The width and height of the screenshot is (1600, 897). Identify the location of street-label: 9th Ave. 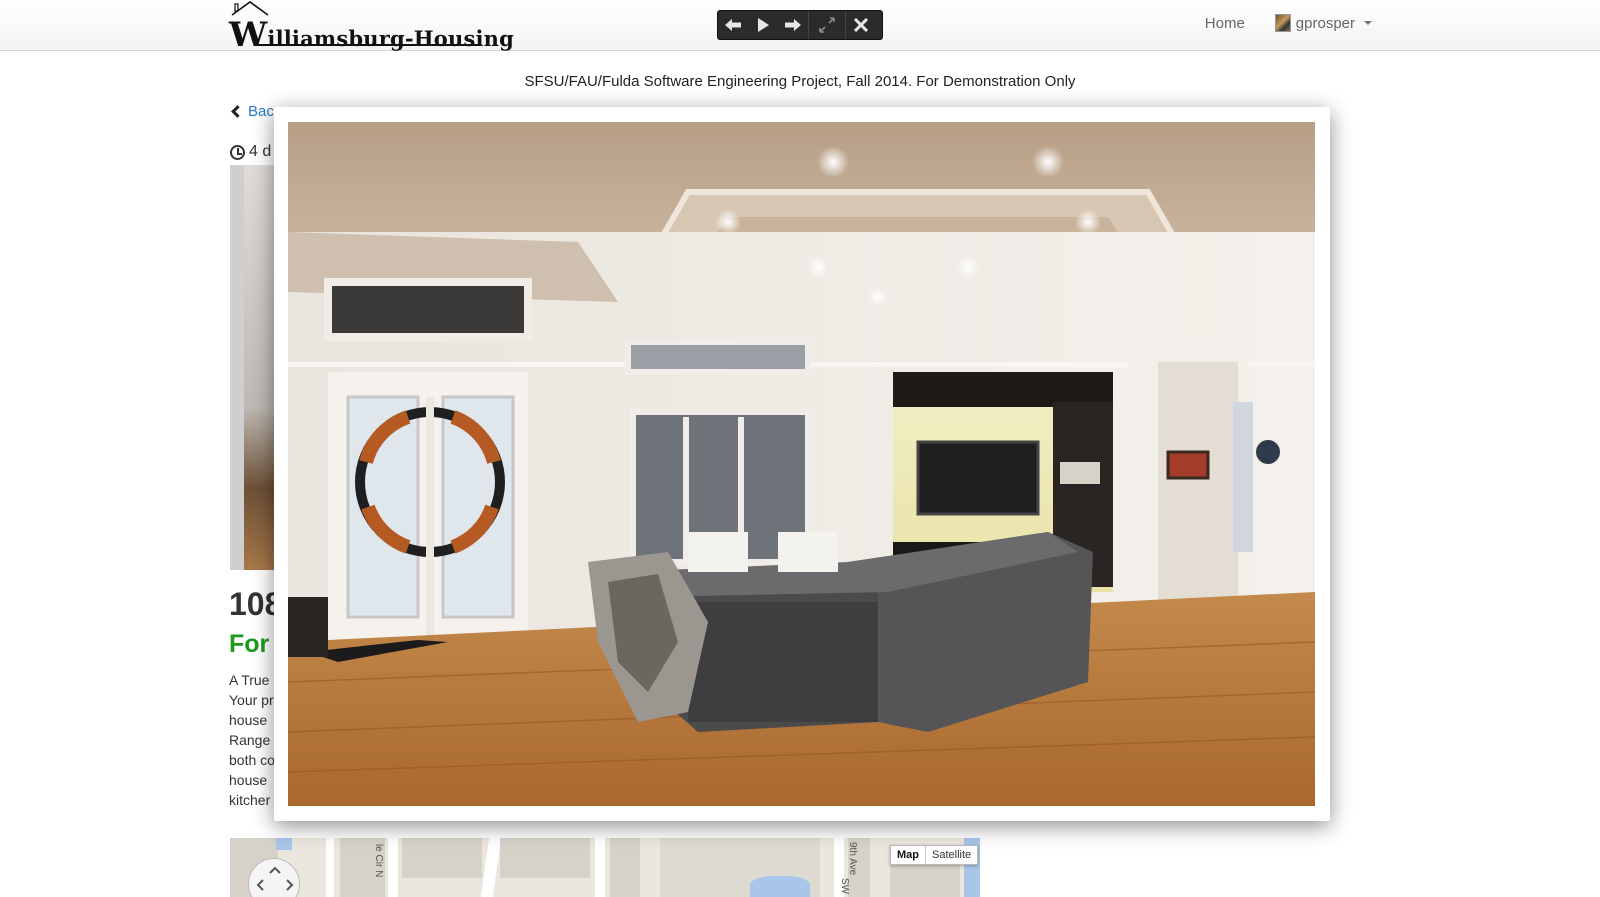
(852, 859).